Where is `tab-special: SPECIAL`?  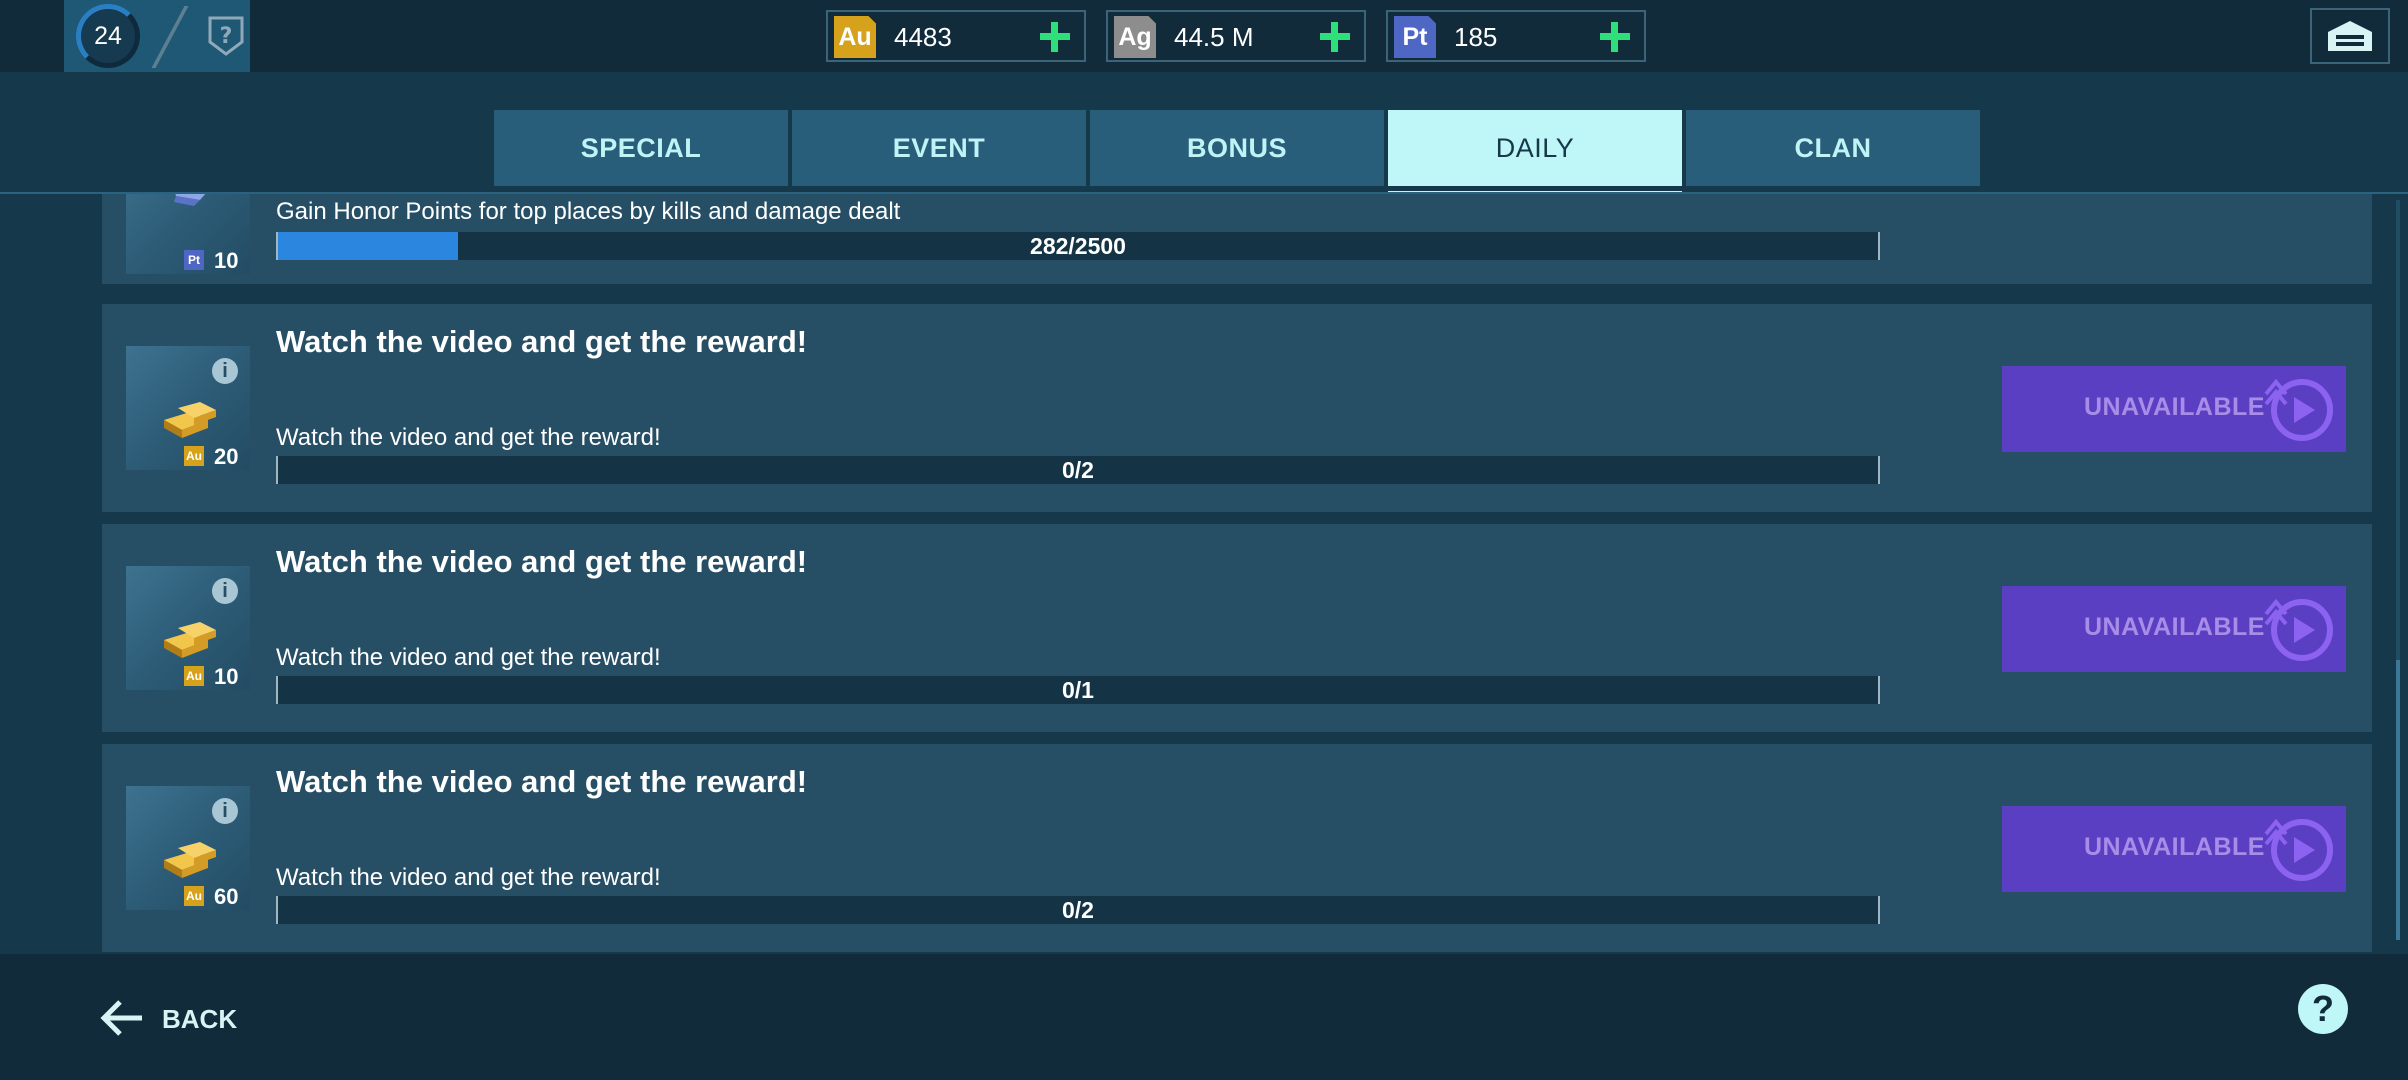 tab-special: SPECIAL is located at coordinates (641, 148).